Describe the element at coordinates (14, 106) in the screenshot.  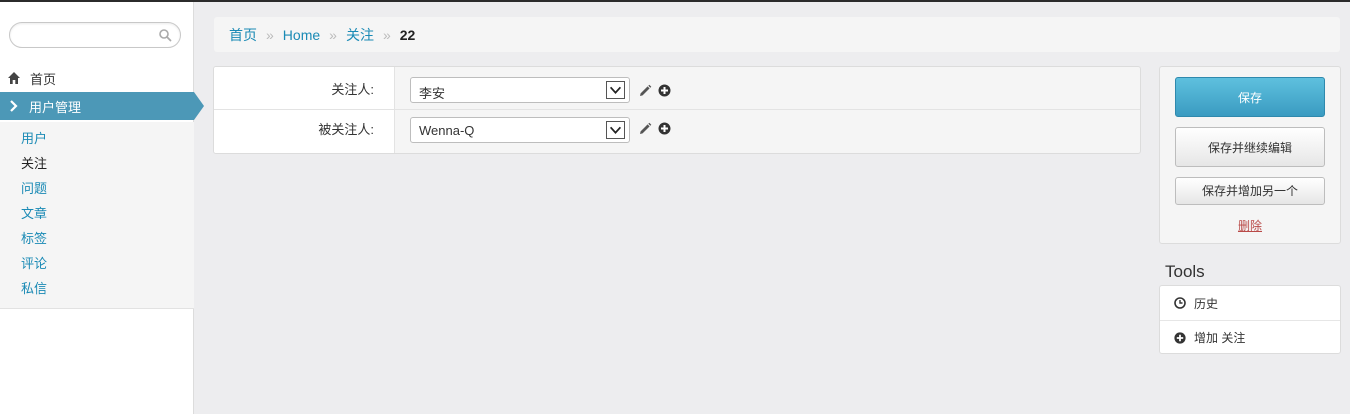
I see `chevron-right-icon` at that location.